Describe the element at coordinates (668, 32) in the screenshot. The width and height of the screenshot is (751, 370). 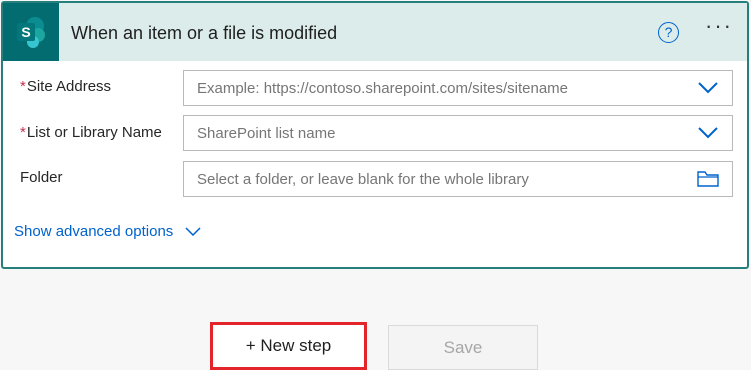
I see `help-icon: ?` at that location.